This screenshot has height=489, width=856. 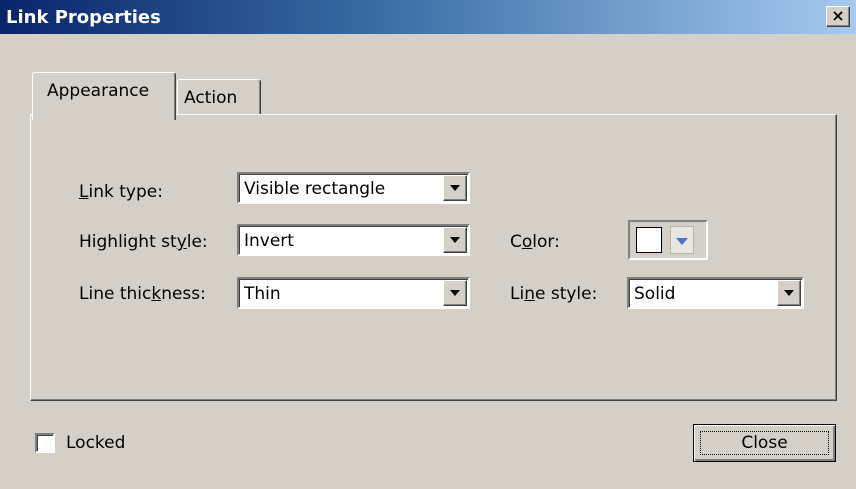 I want to click on locked-label: Locked, so click(x=96, y=443).